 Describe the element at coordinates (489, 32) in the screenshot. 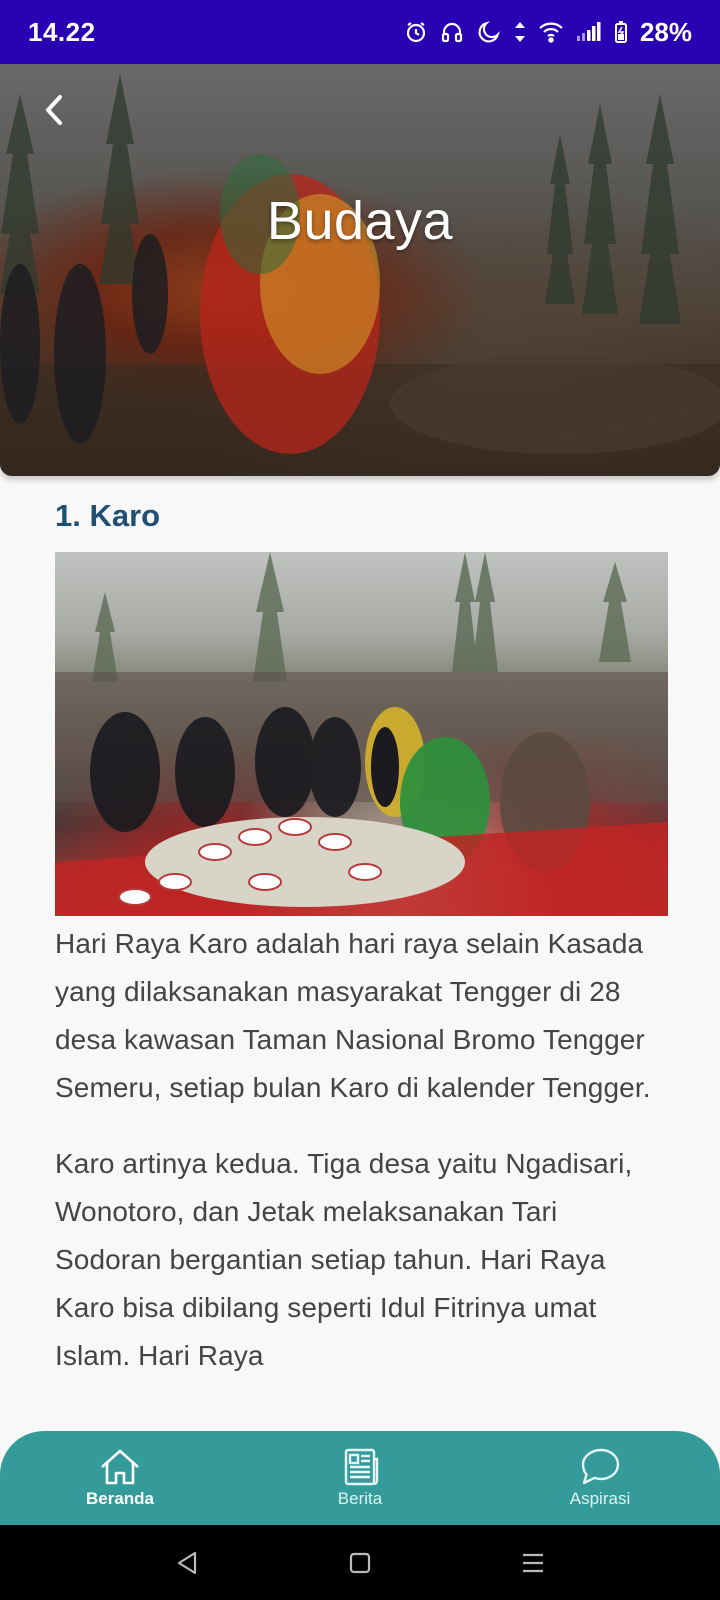

I see `moon-icon` at that location.